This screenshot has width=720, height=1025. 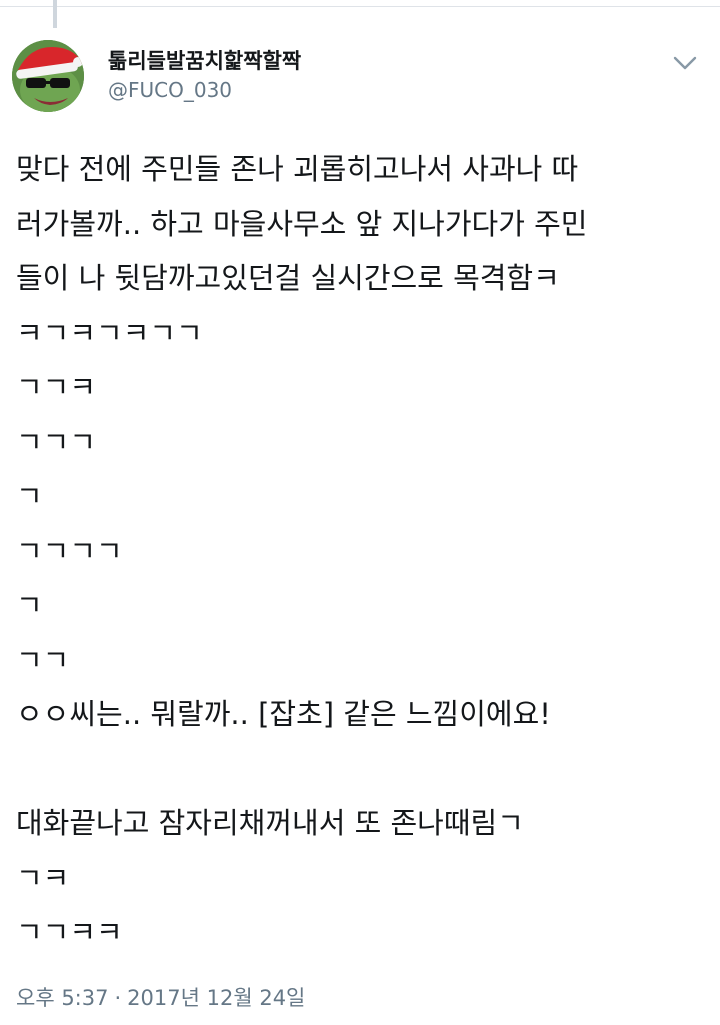 What do you see at coordinates (360, 3) in the screenshot?
I see `top-divider` at bounding box center [360, 3].